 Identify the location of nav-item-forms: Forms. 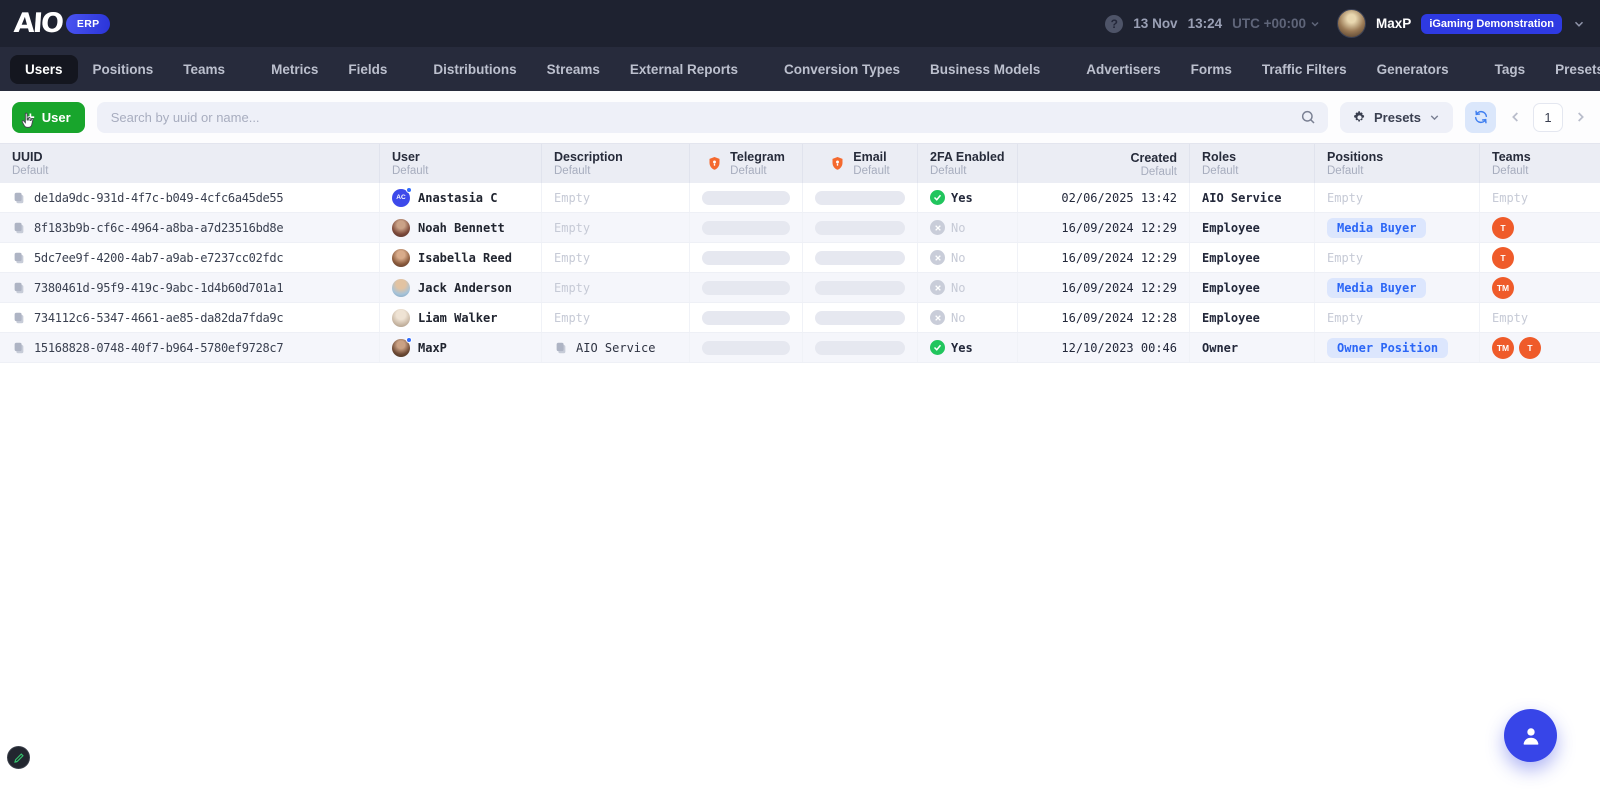
(1211, 69).